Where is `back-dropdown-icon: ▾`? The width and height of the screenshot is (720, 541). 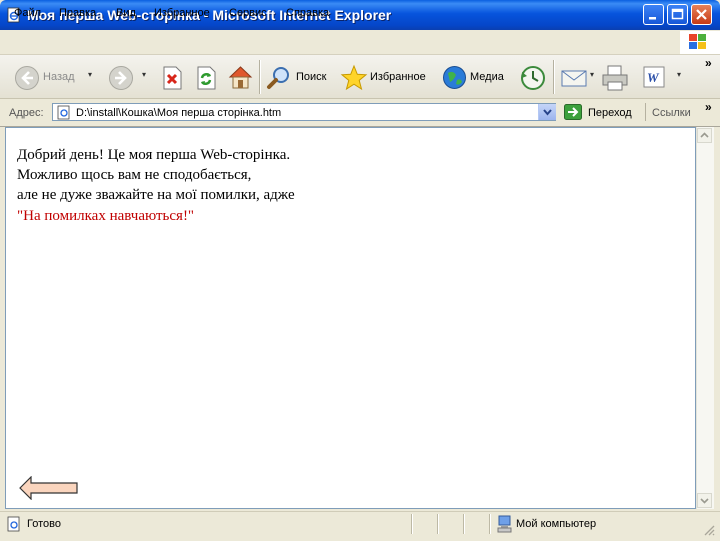 back-dropdown-icon: ▾ is located at coordinates (90, 74).